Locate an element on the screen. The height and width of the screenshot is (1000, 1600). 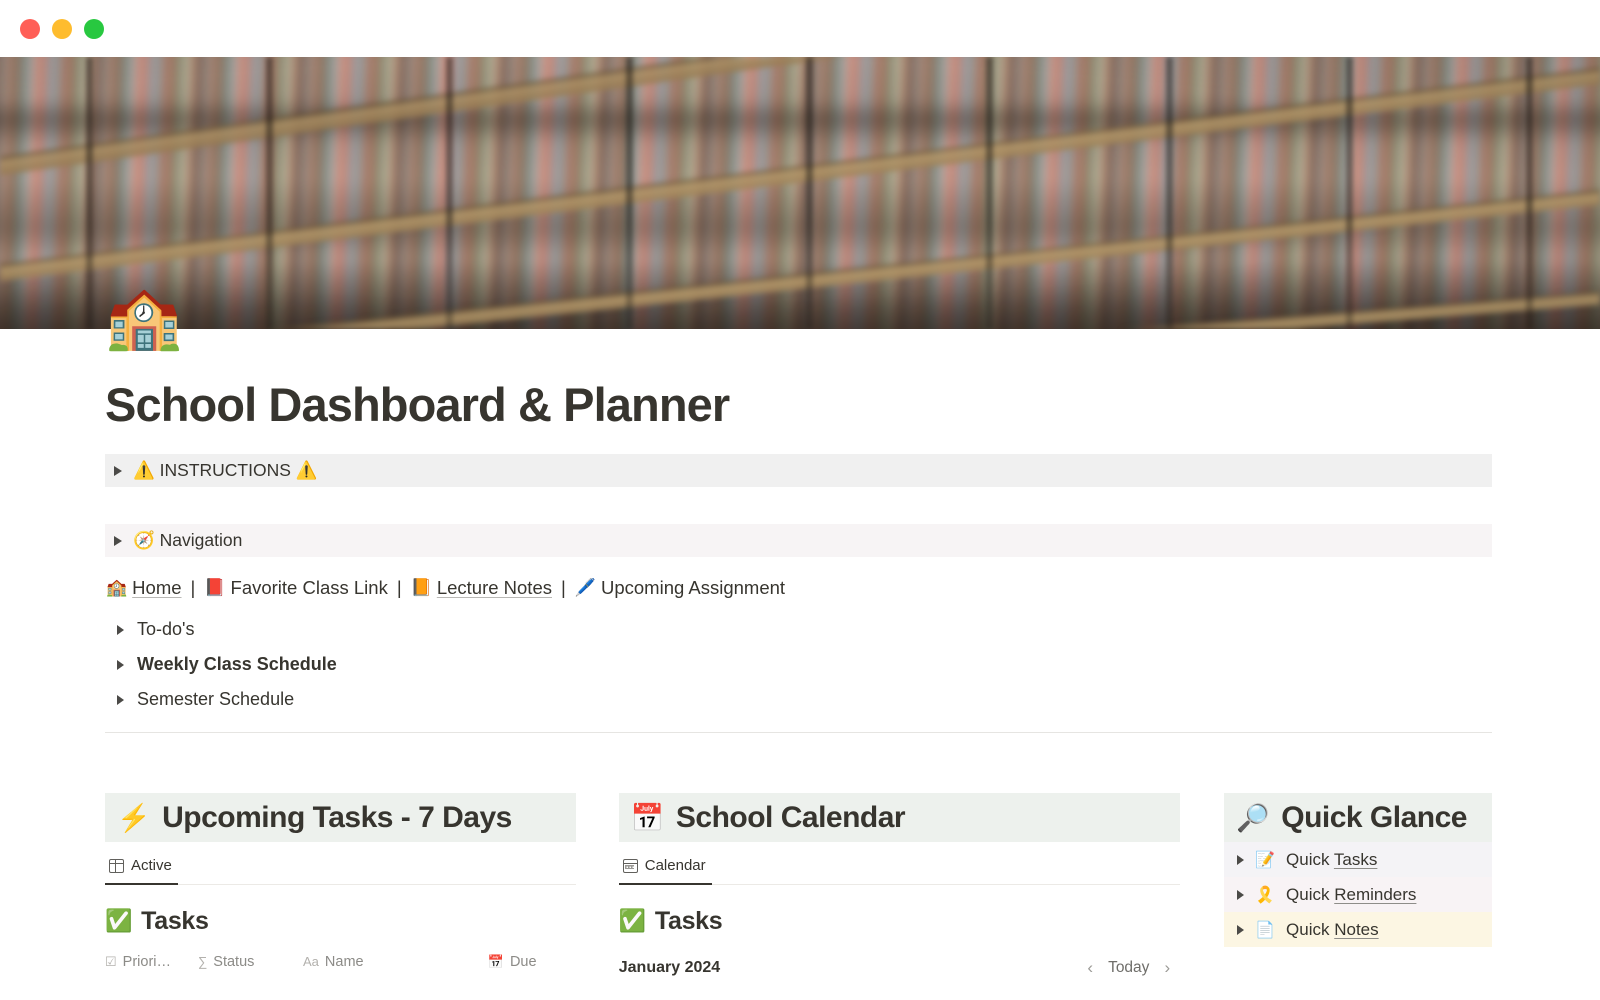
school-icon: 🏫 is located at coordinates (852, 318).